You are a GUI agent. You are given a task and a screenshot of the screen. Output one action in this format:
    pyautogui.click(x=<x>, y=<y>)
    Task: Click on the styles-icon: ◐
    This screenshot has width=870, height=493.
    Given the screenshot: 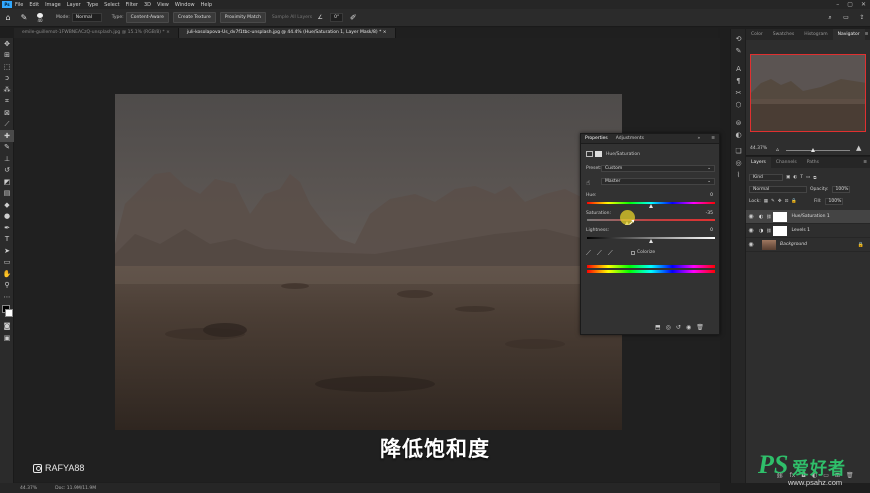 What is the action you would take?
    pyautogui.click(x=738, y=135)
    